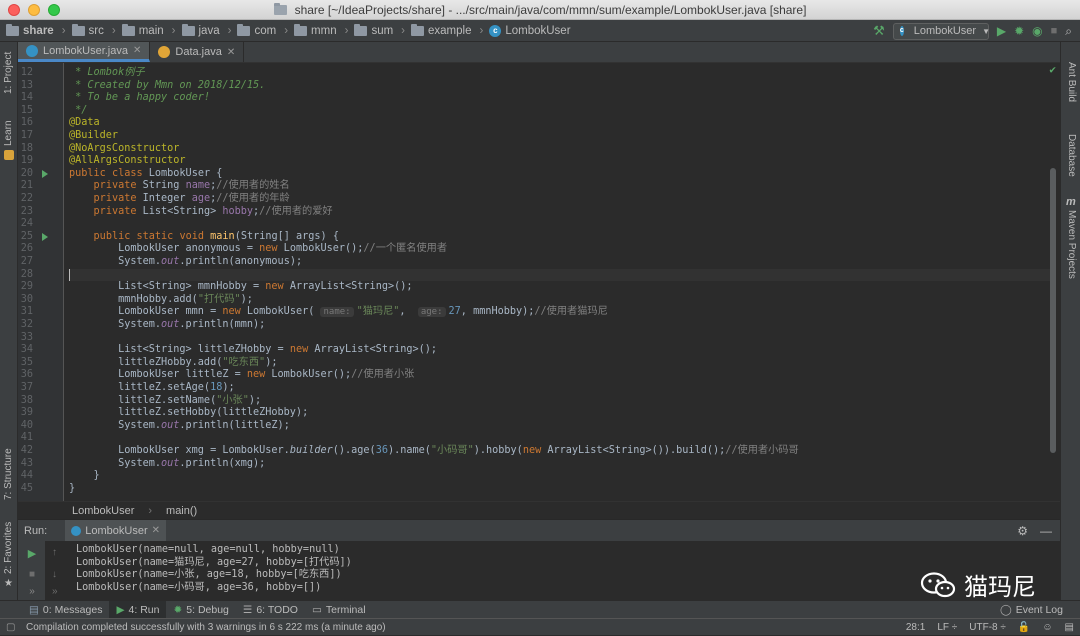  Describe the element at coordinates (259, 30) in the screenshot. I see `breadcrumb-com: com ›` at that location.